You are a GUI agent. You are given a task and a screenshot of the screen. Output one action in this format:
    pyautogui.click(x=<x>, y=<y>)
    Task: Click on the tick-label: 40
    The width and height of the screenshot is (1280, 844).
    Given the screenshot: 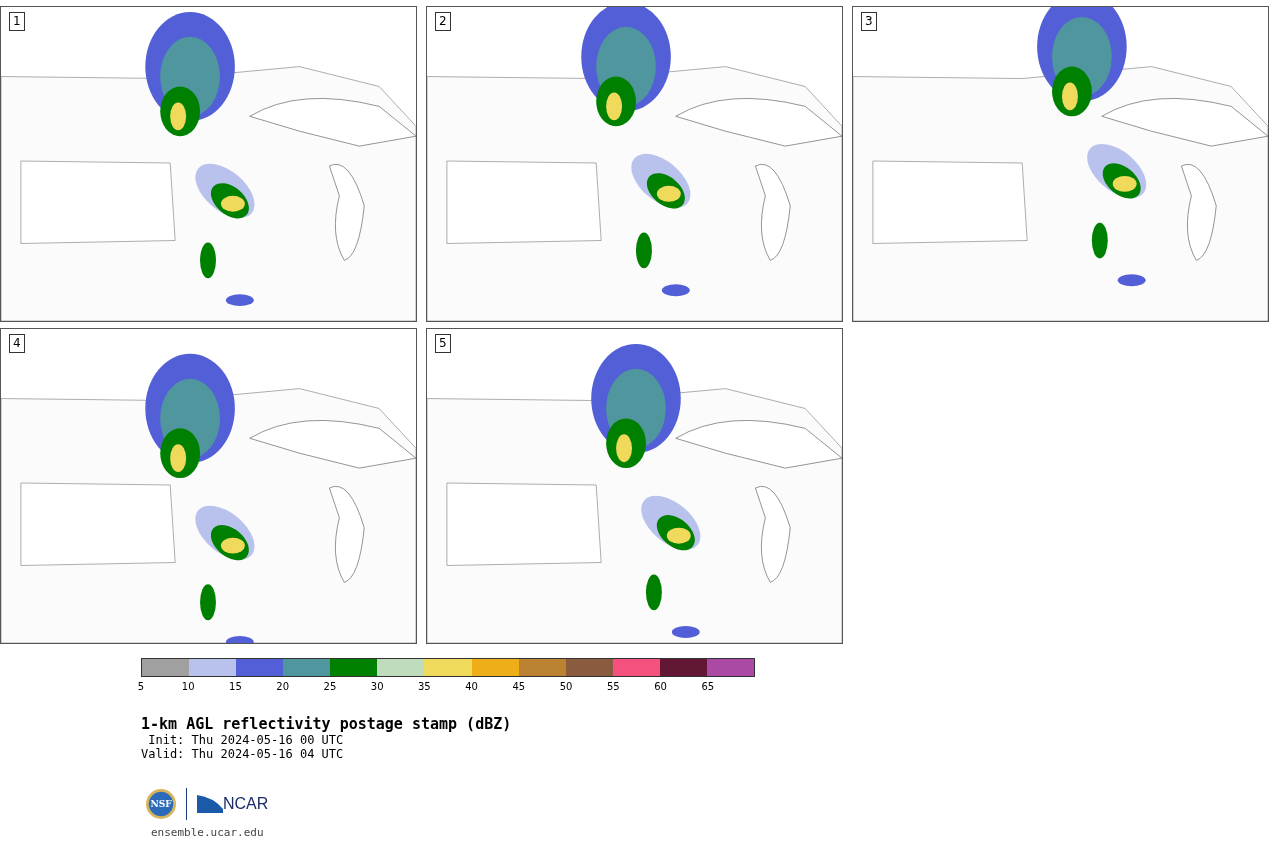 What is the action you would take?
    pyautogui.click(x=471, y=686)
    